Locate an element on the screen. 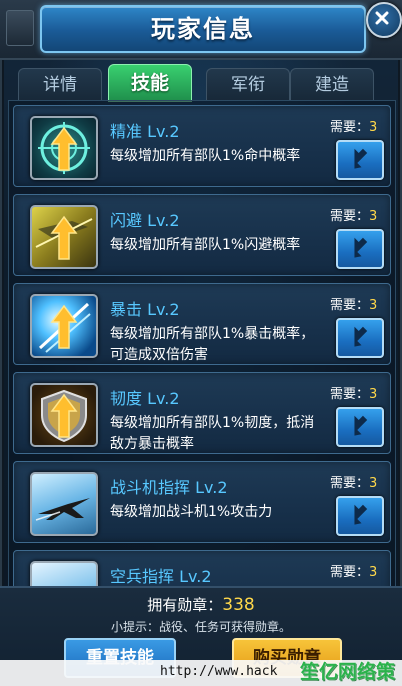  target-crosshair-icon is located at coordinates (64, 148).